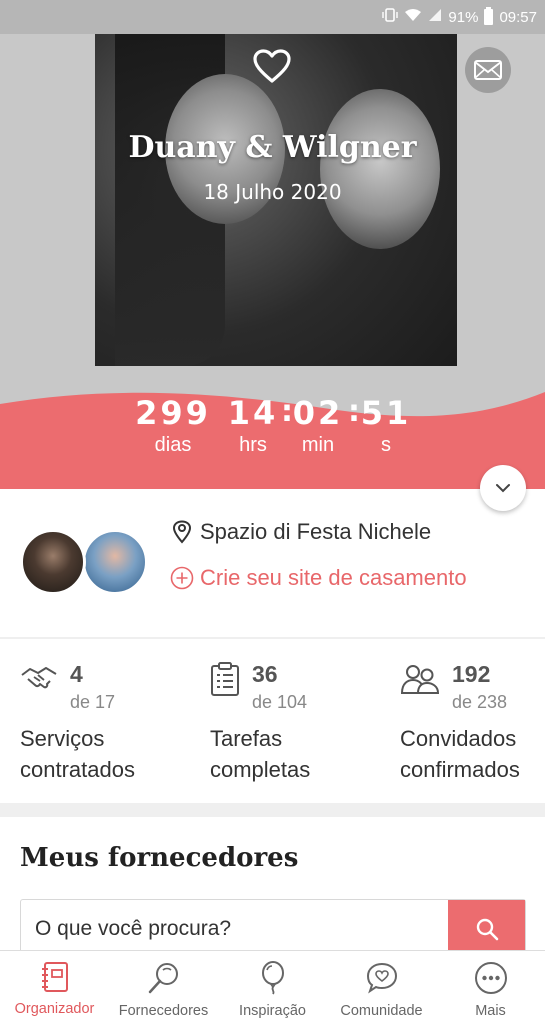 This screenshot has width=545, height=1024. What do you see at coordinates (318, 413) in the screenshot?
I see `minutes-value: 02` at bounding box center [318, 413].